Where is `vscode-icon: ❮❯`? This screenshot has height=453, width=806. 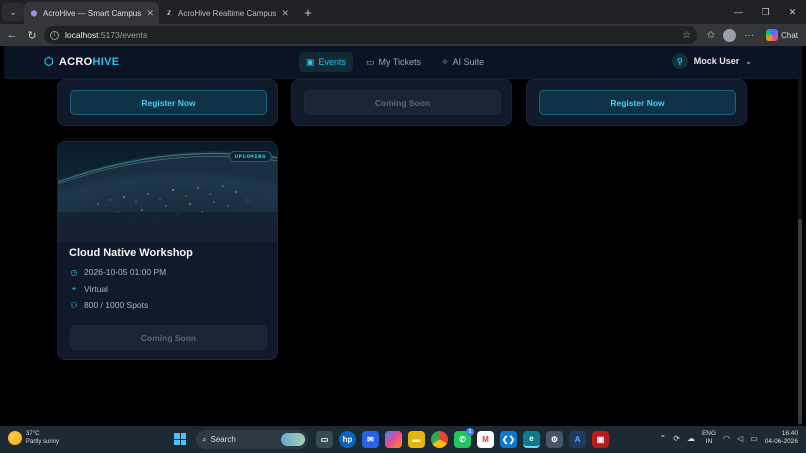 vscode-icon: ❮❯ is located at coordinates (508, 439).